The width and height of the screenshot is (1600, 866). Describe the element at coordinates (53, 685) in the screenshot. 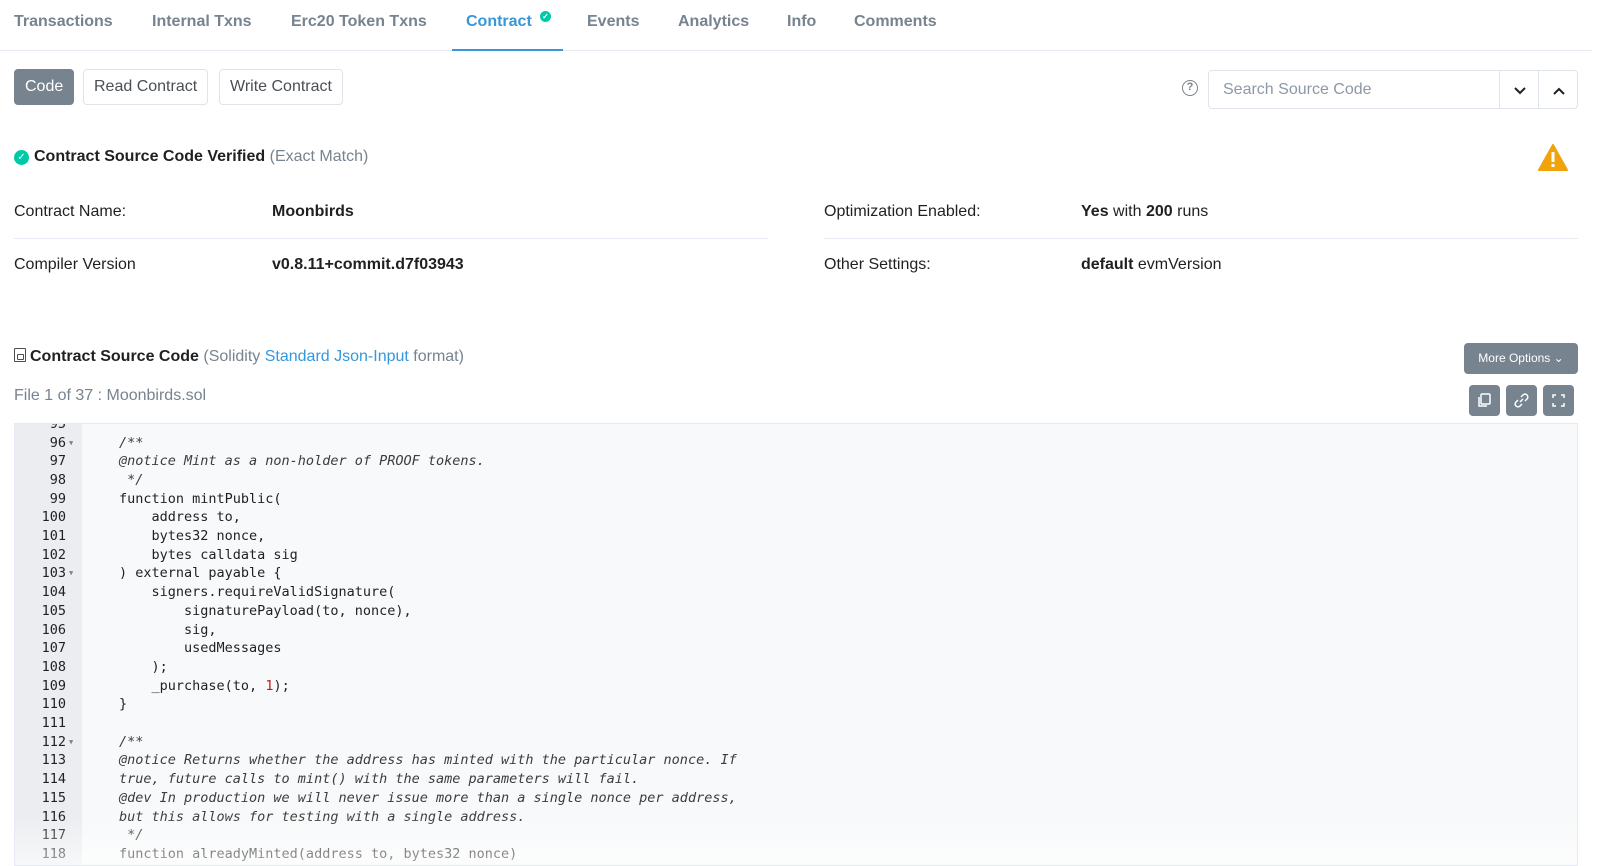

I see `line-number: 109` at that location.